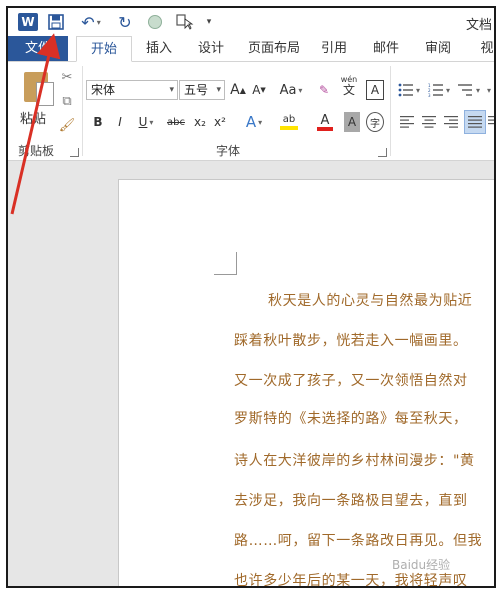 Image resolution: width=502 pixels, height=594 pixels. What do you see at coordinates (351, 340) in the screenshot?
I see `document-line: 踩着秋叶散步，恍若走入一幅画里。` at bounding box center [351, 340].